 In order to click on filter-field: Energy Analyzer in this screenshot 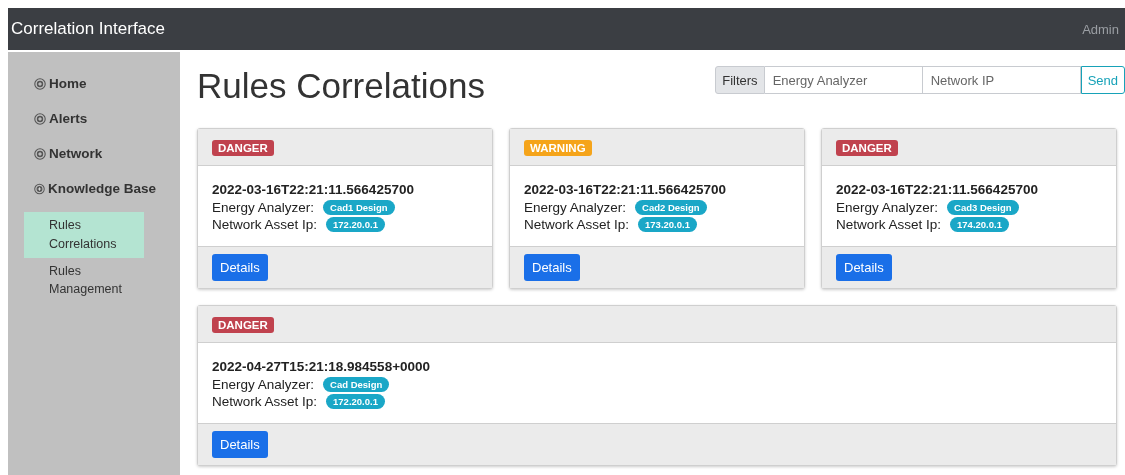, I will do `click(843, 80)`.